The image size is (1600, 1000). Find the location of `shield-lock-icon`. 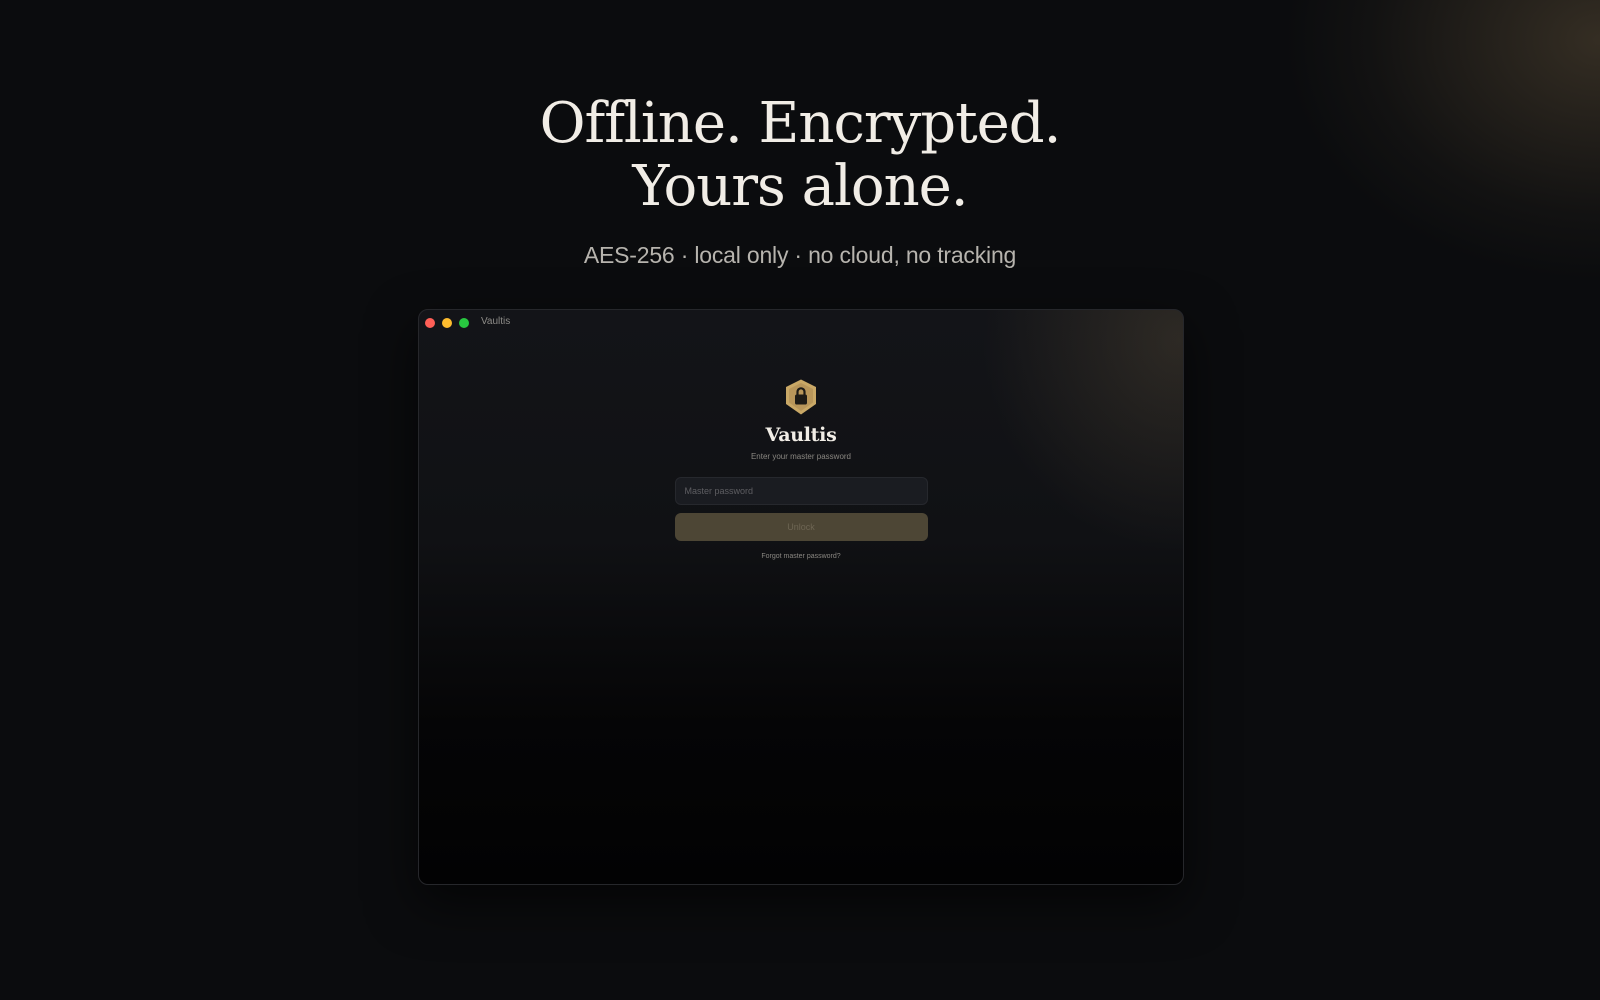

shield-lock-icon is located at coordinates (801, 397).